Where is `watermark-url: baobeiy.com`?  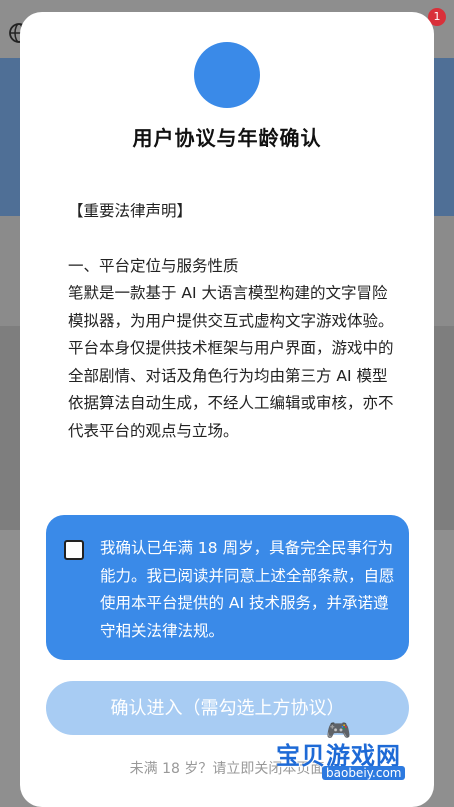
watermark-url: baobeiy.com is located at coordinates (364, 773).